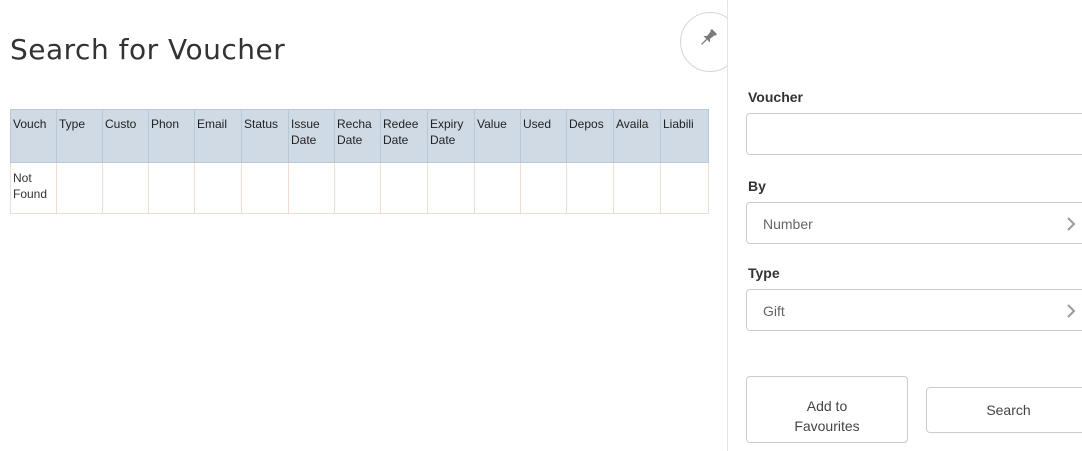 Image resolution: width=1082 pixels, height=451 pixels. What do you see at coordinates (212, 124) in the screenshot?
I see `column-header-label: Email` at bounding box center [212, 124].